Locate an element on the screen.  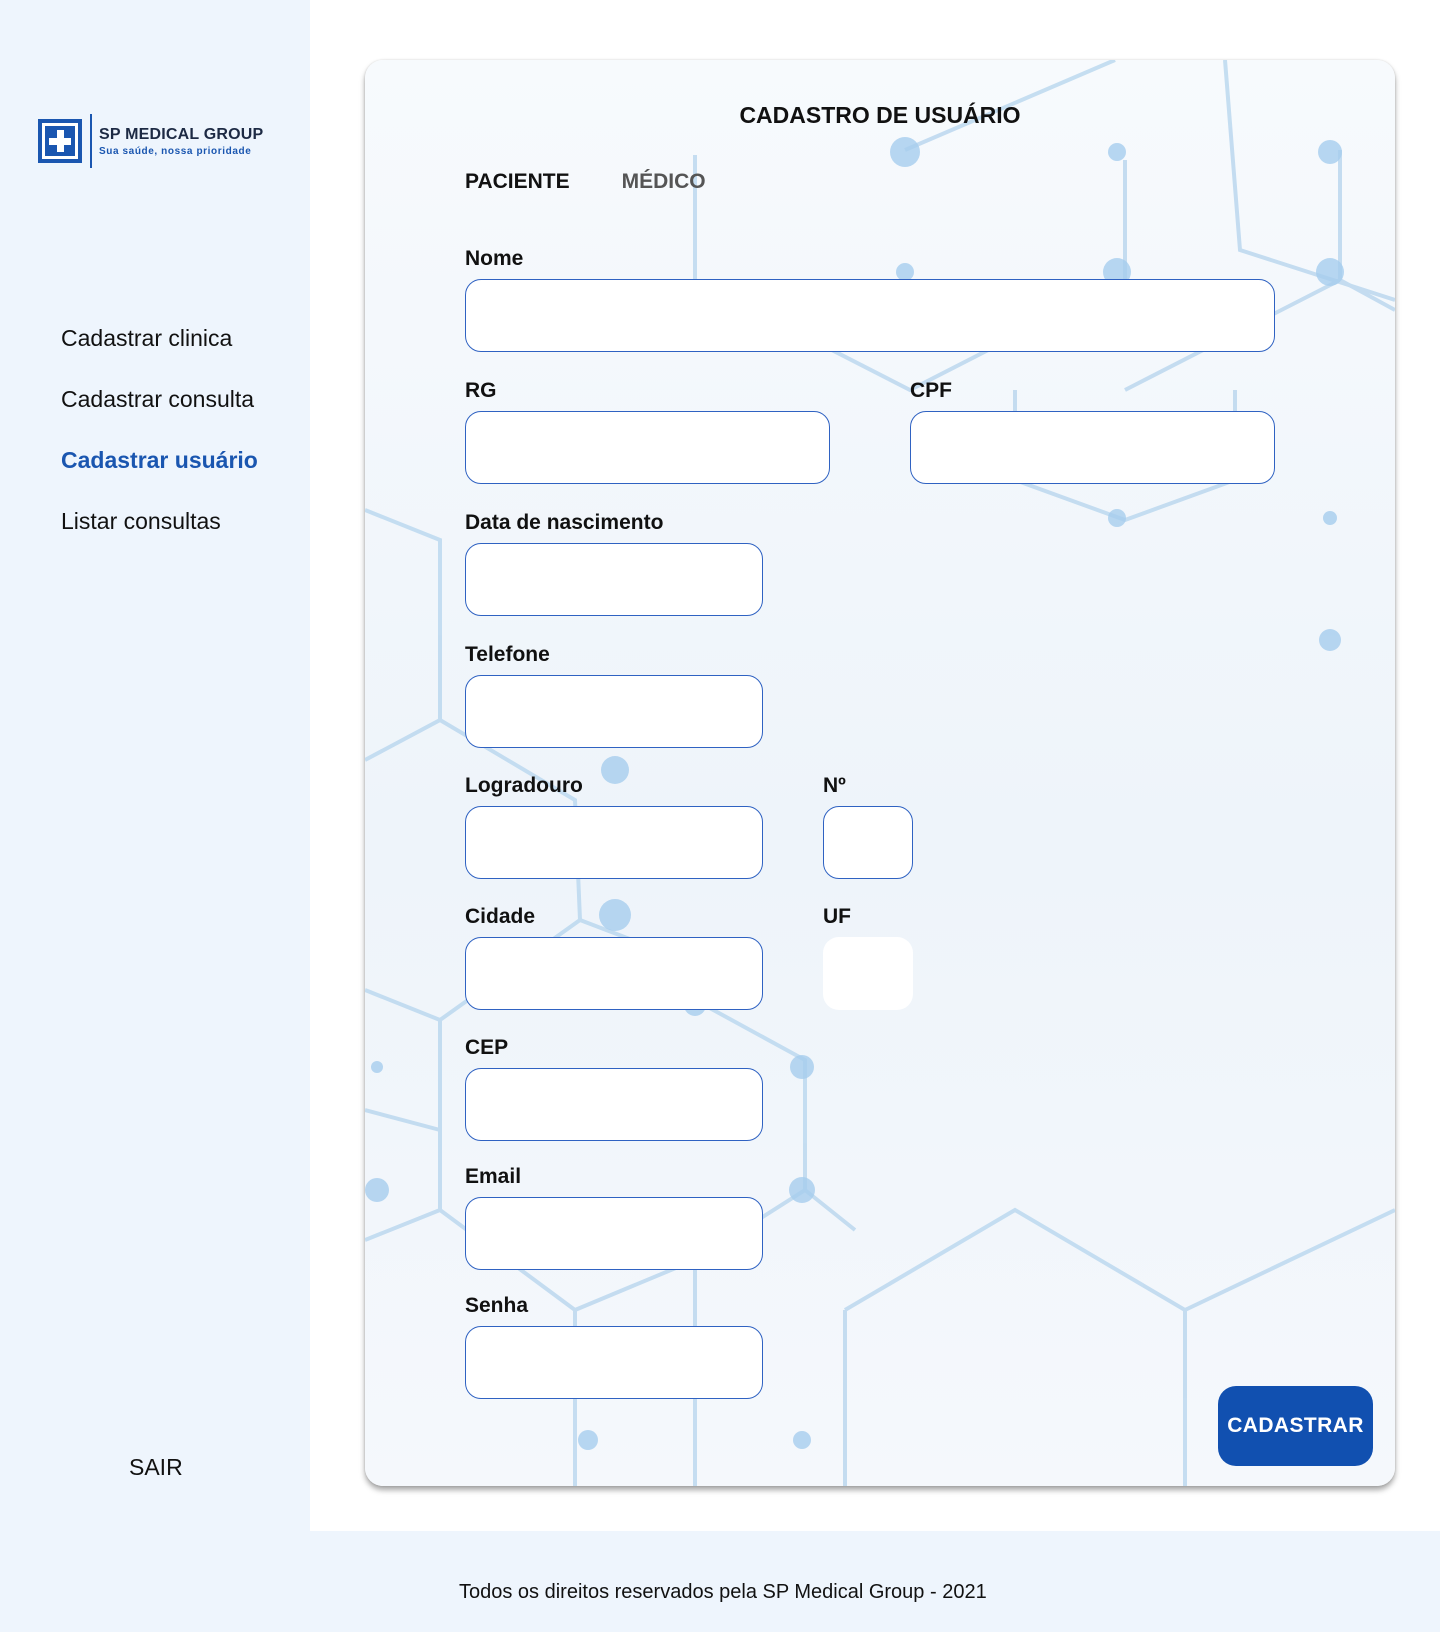
data-nascimento-field is located at coordinates (614, 579).